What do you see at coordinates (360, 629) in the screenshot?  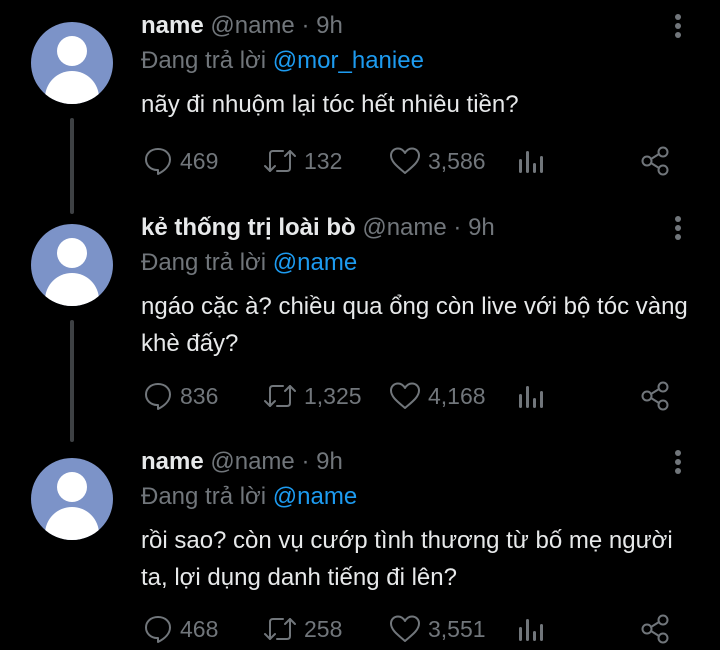 I see `tweet-actions: 468 258 3,551` at bounding box center [360, 629].